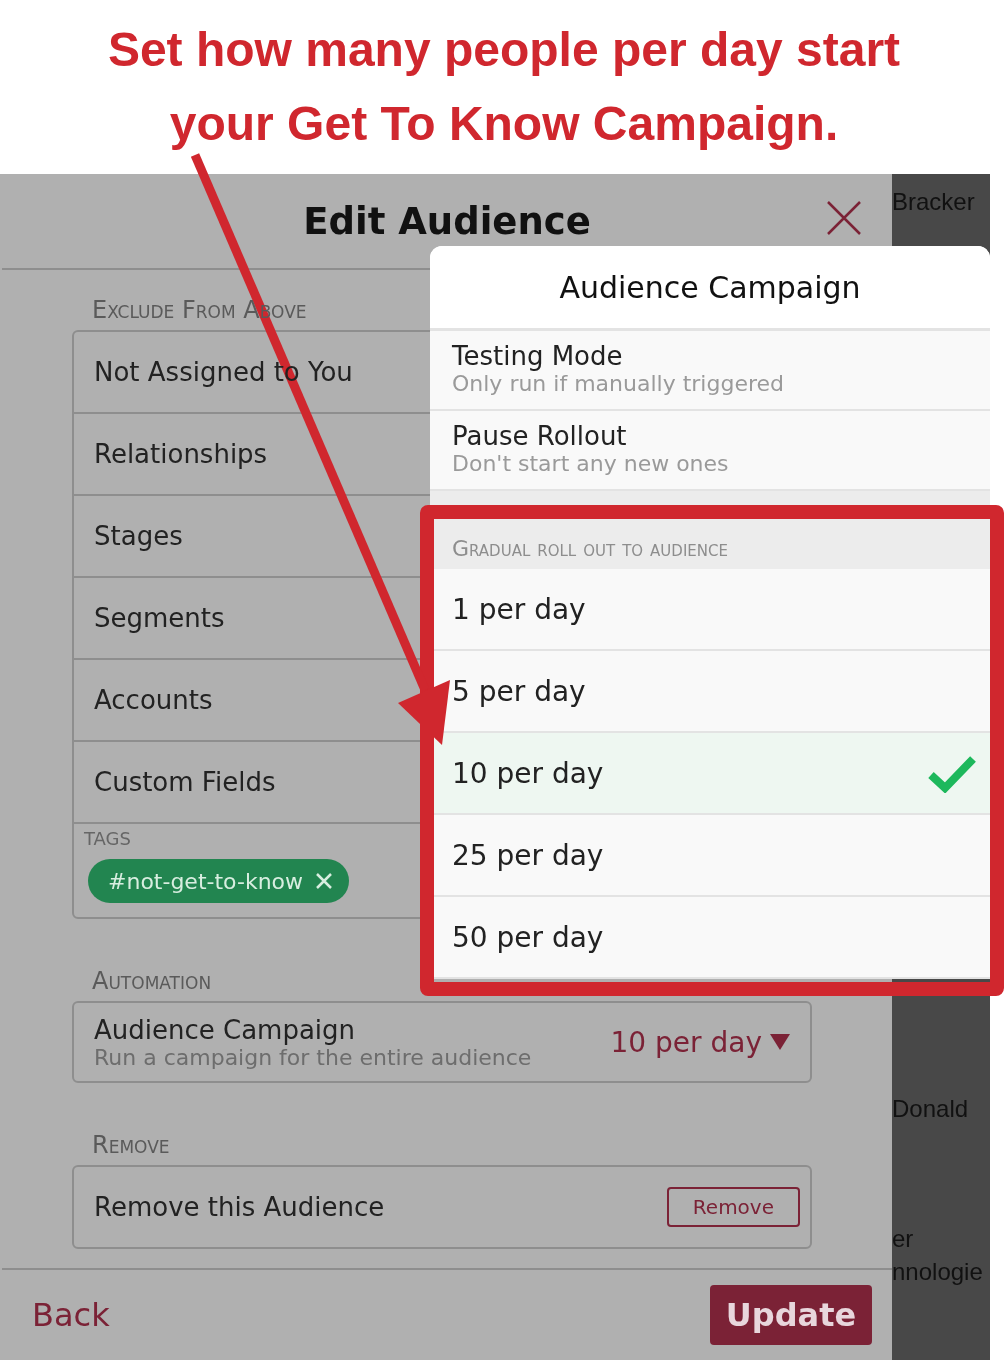 This screenshot has height=1360, width=1008. What do you see at coordinates (937, 1272) in the screenshot?
I see `background-text: nnologie` at bounding box center [937, 1272].